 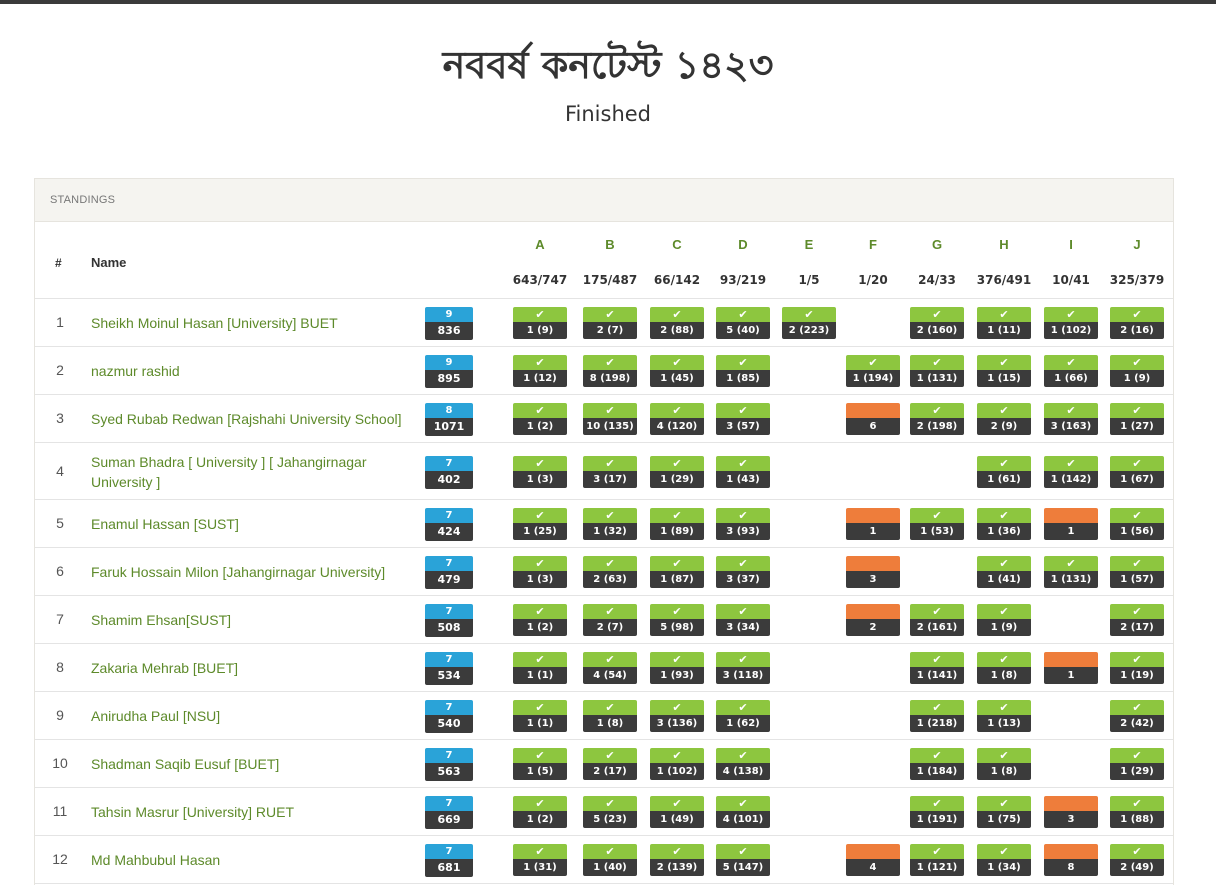 I want to click on problem-a-result: ✔ 1 (31), so click(x=540, y=860).